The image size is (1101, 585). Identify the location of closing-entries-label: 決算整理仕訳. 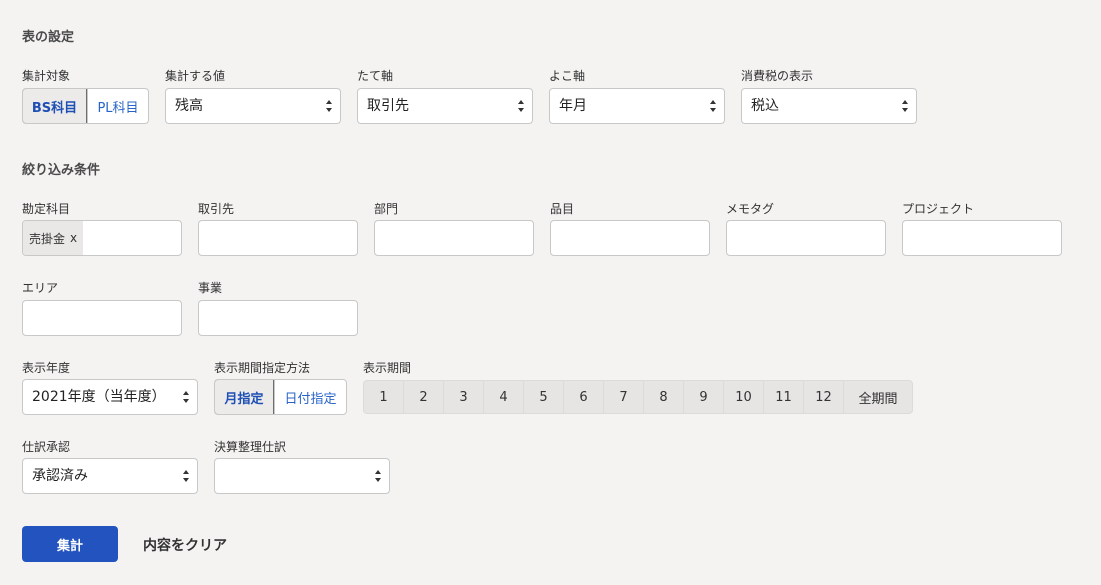
(250, 447).